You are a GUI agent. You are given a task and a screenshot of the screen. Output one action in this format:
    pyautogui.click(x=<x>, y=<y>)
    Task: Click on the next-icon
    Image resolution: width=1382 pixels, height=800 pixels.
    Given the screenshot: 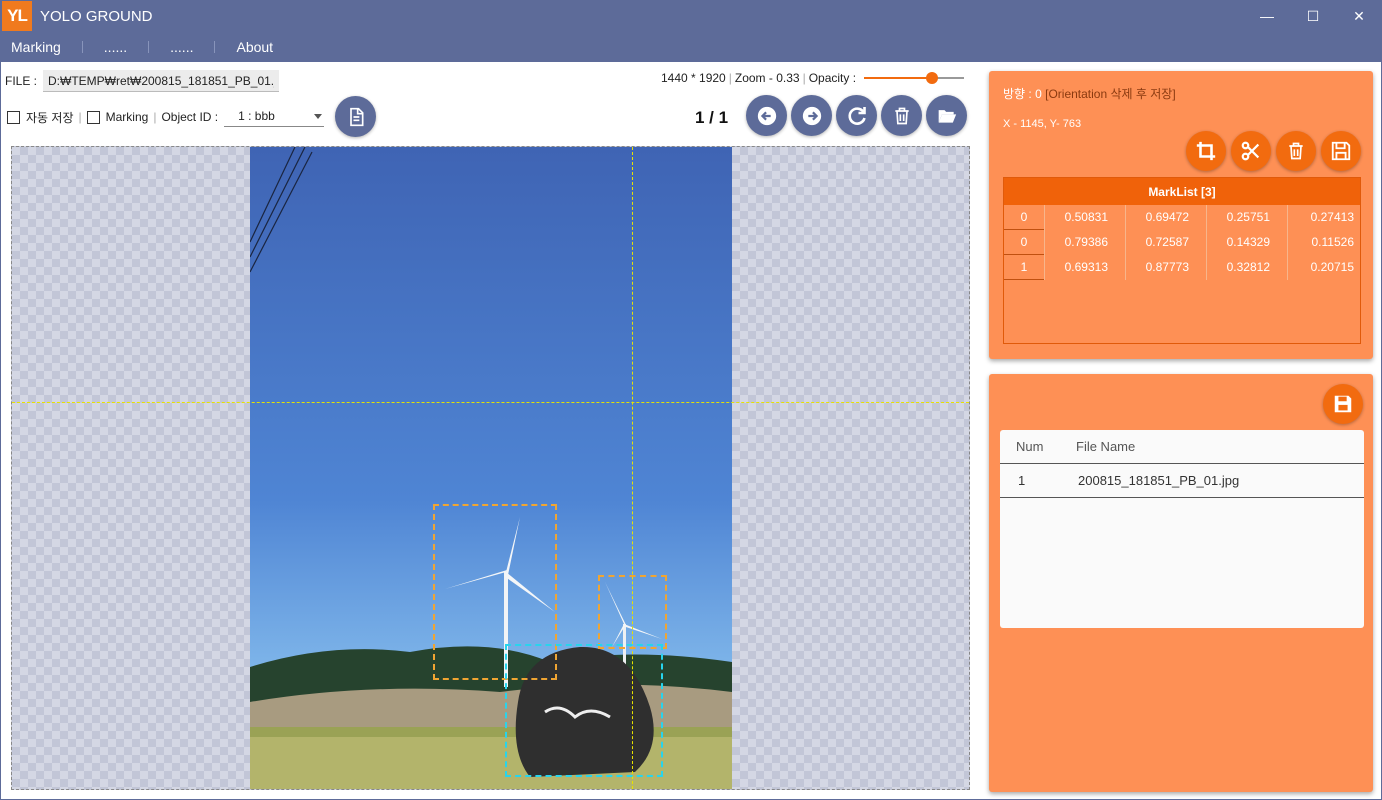 What is the action you would take?
    pyautogui.click(x=811, y=115)
    